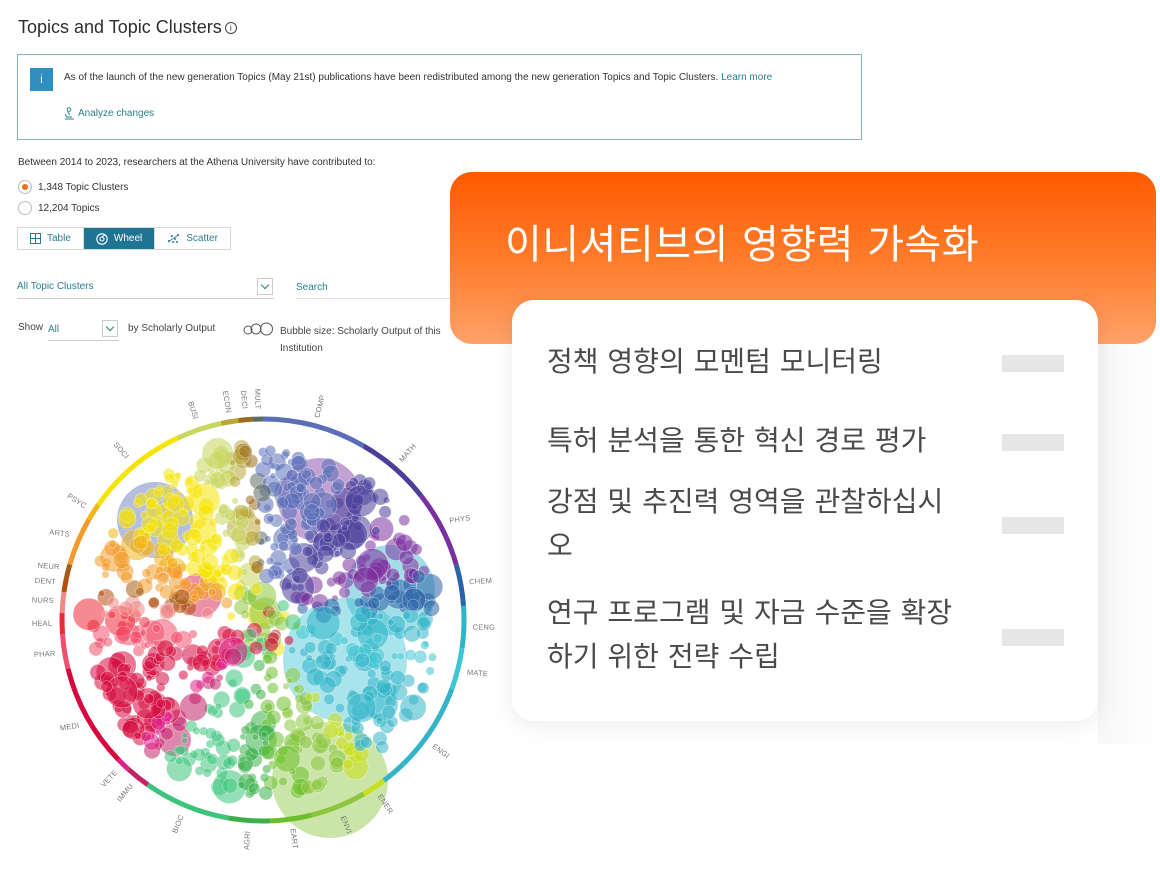 The image size is (1160, 870). I want to click on ring-segment-nurs, so click(63, 602).